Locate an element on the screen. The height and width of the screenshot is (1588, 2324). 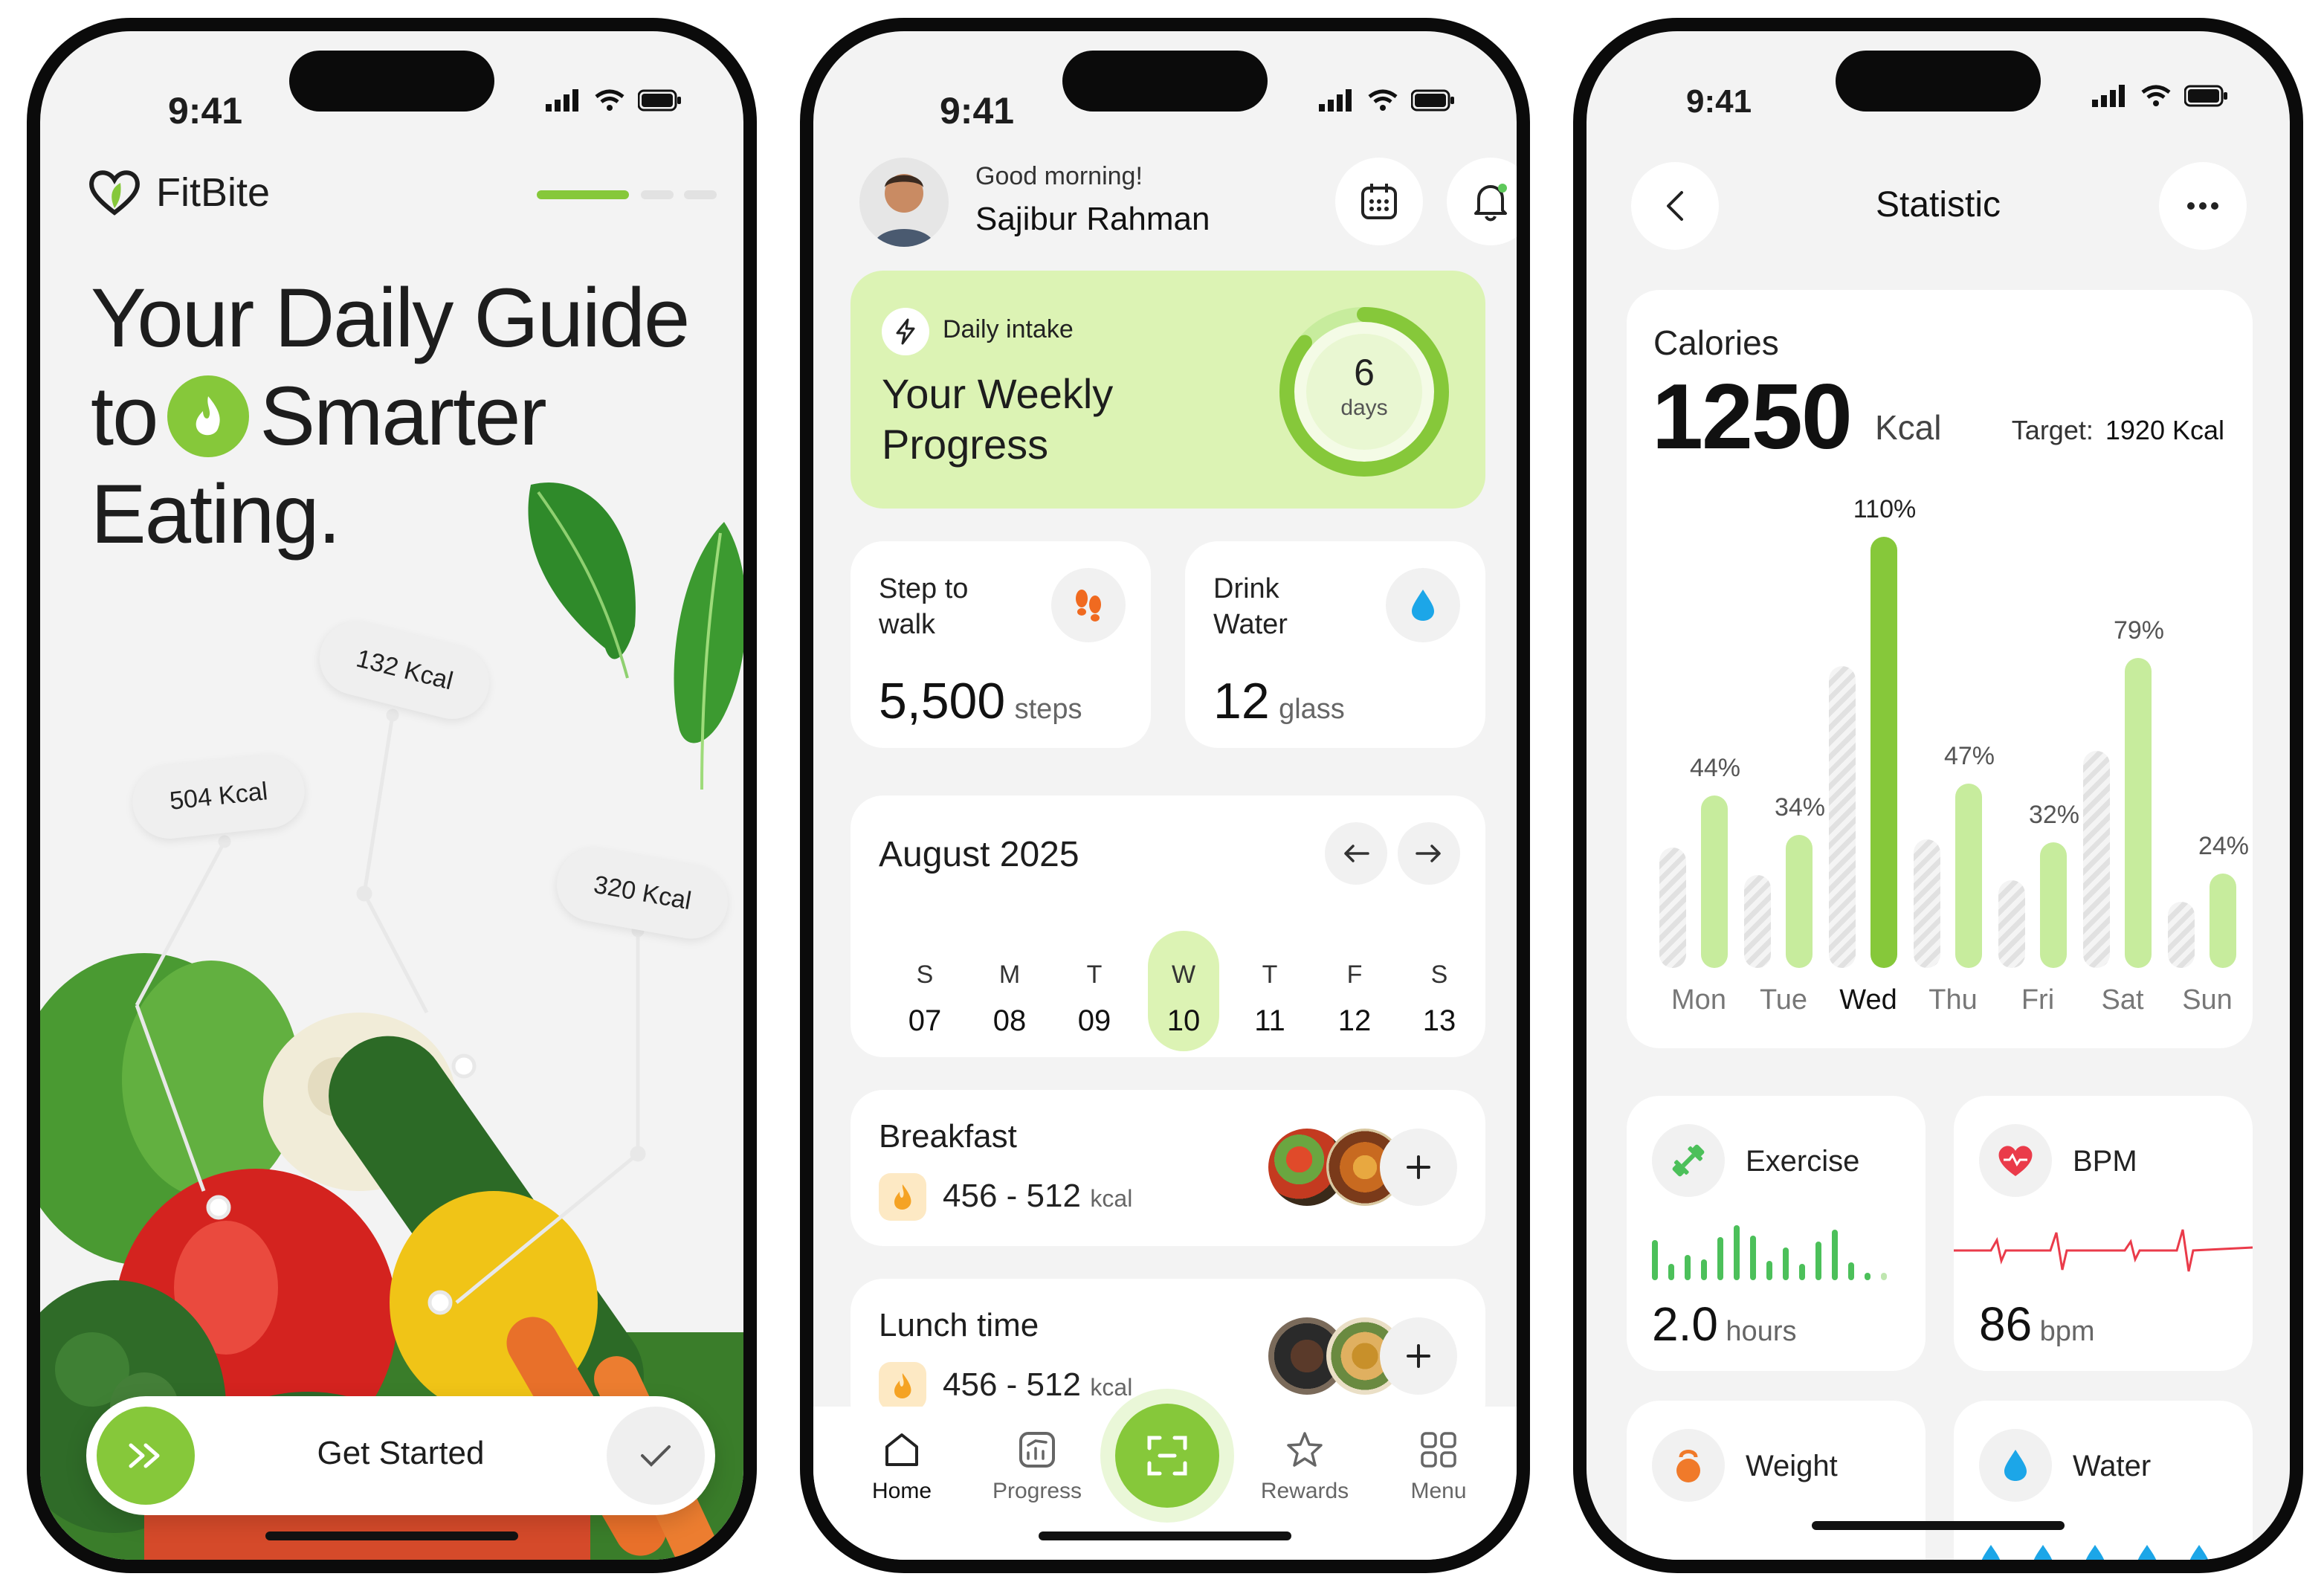
bar-sun is located at coordinates (2223, 921).